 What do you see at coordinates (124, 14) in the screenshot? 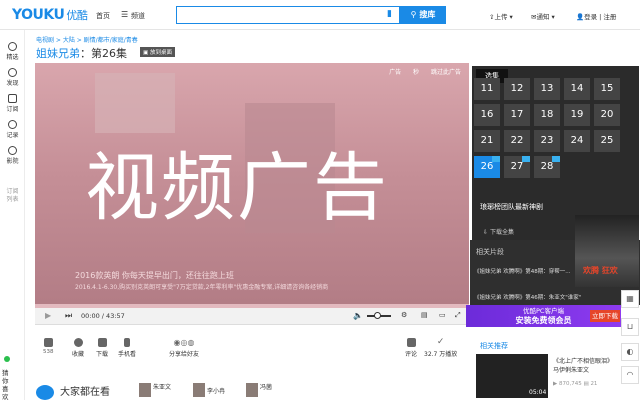
I see `menu-icon: ☰` at bounding box center [124, 14].